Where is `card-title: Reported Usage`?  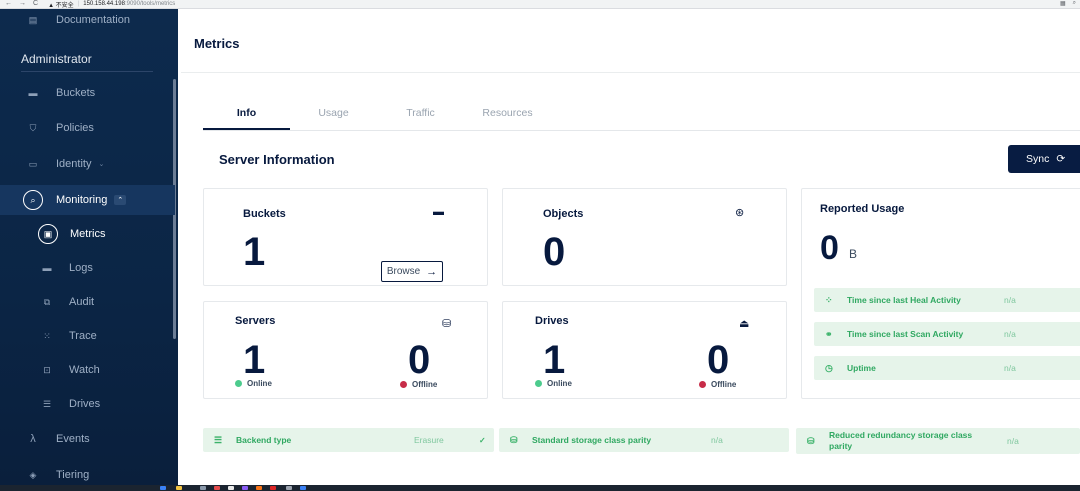 card-title: Reported Usage is located at coordinates (862, 209).